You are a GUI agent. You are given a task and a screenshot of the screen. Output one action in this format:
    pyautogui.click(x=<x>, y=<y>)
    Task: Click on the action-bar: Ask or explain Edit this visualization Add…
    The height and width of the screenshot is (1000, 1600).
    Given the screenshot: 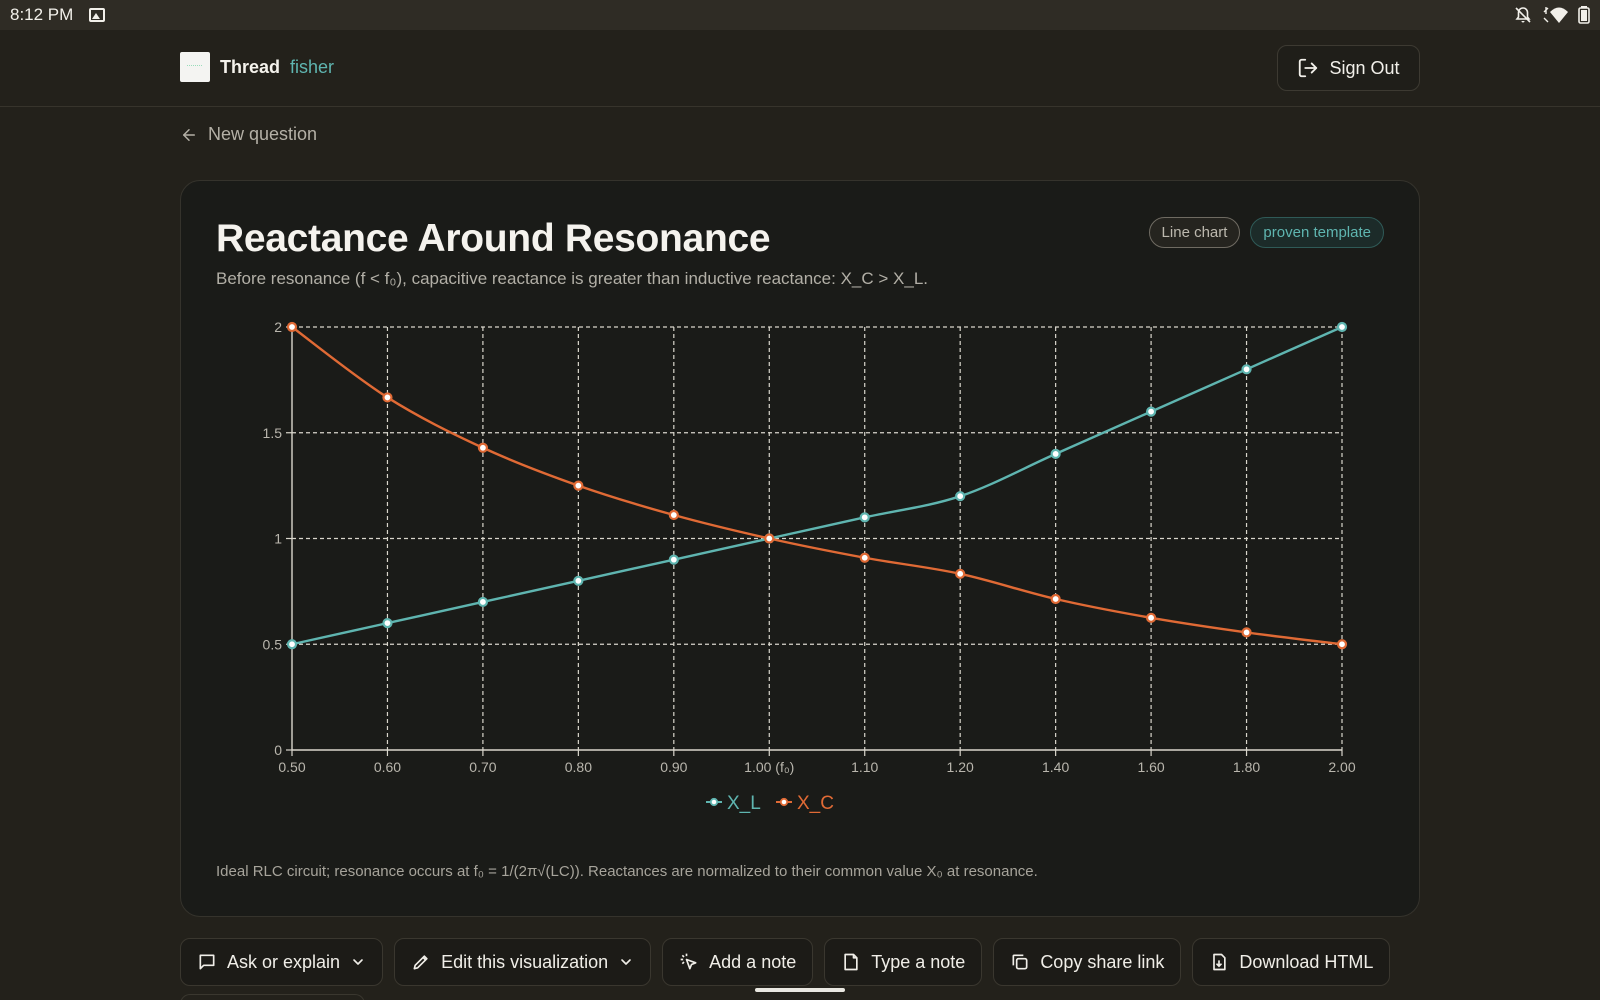 What is the action you would take?
    pyautogui.click(x=785, y=962)
    